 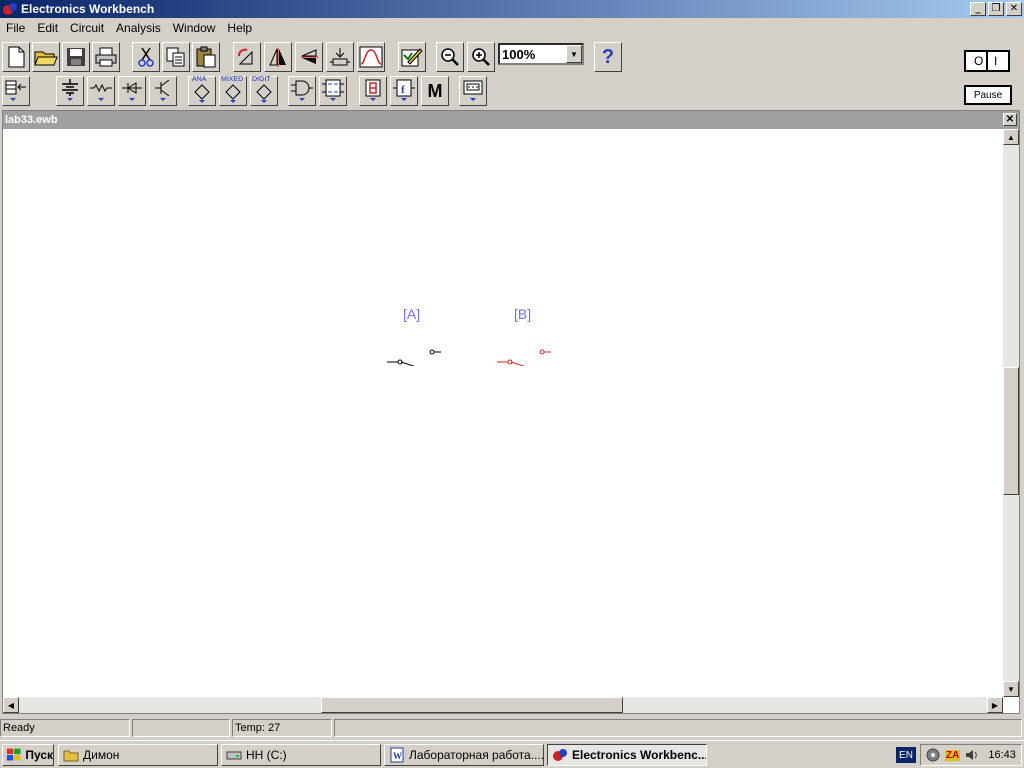 What do you see at coordinates (1002, 755) in the screenshot?
I see `clock: 16:43` at bounding box center [1002, 755].